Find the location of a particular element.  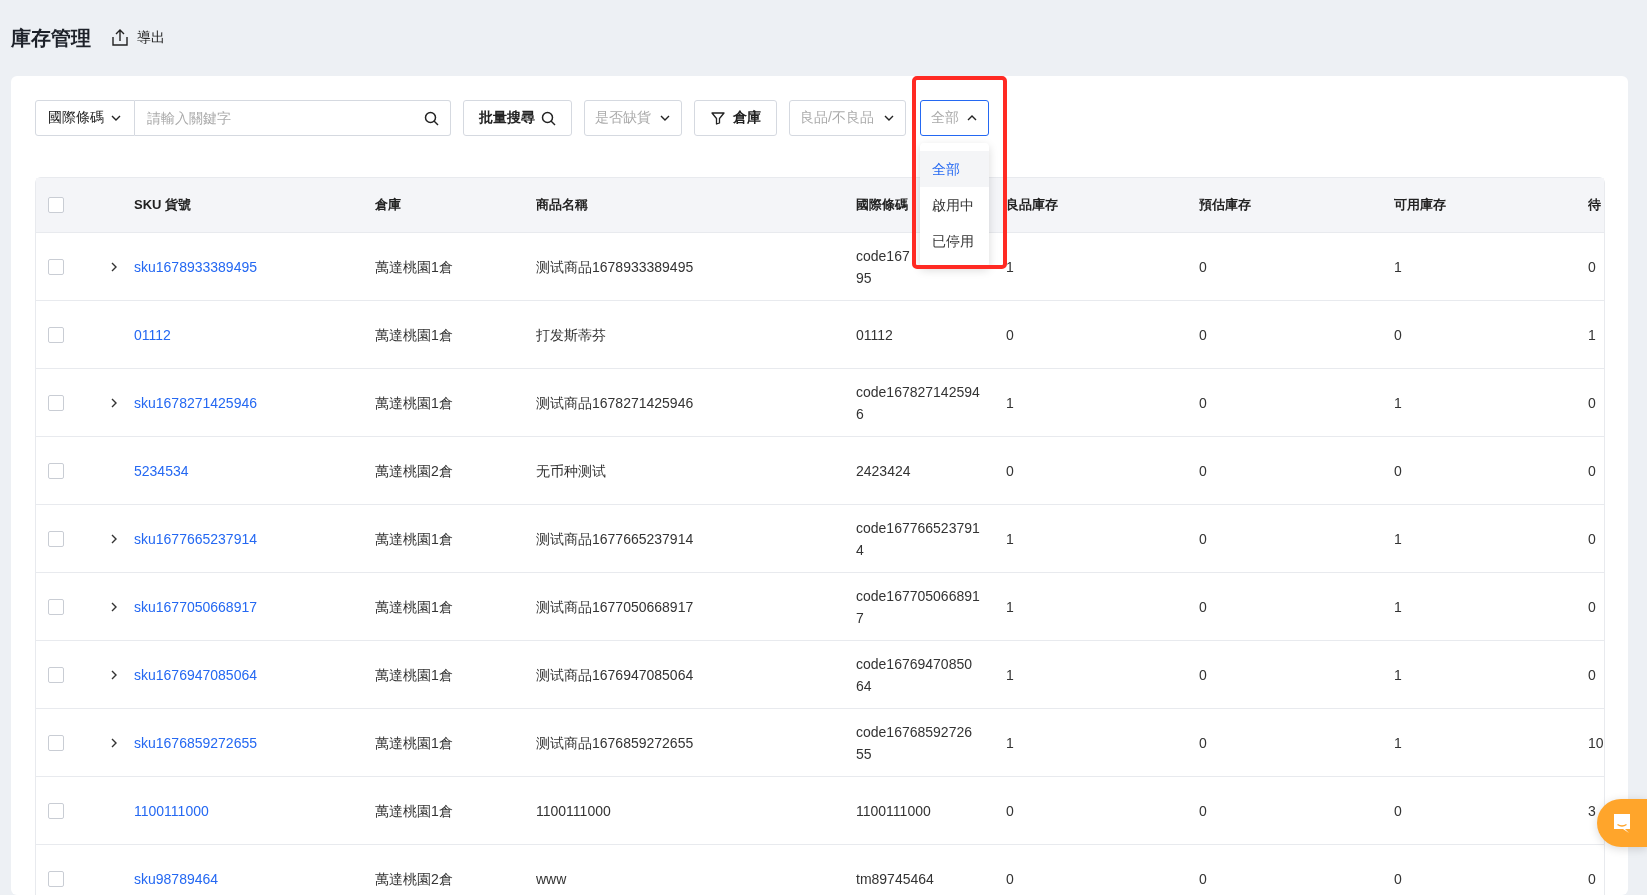

table-cell-text: code167827142594 6 is located at coordinates (918, 403).